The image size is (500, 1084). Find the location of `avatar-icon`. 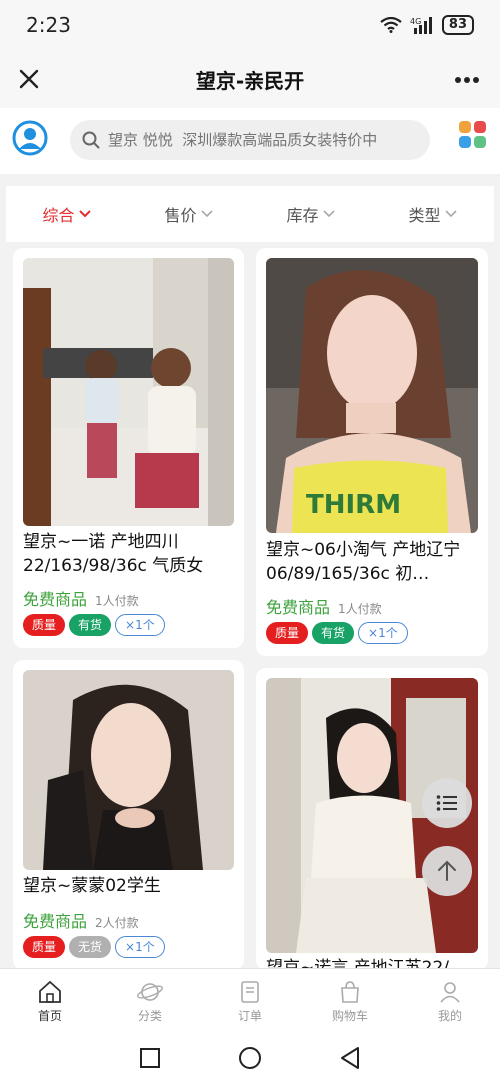

avatar-icon is located at coordinates (30, 138).